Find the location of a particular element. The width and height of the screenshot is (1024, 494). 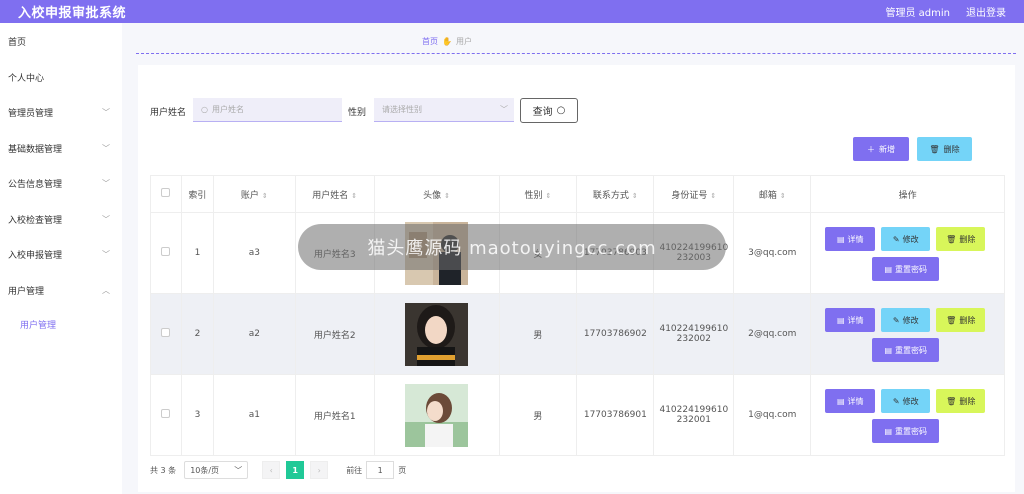

goto-suffix: 页 is located at coordinates (402, 470).